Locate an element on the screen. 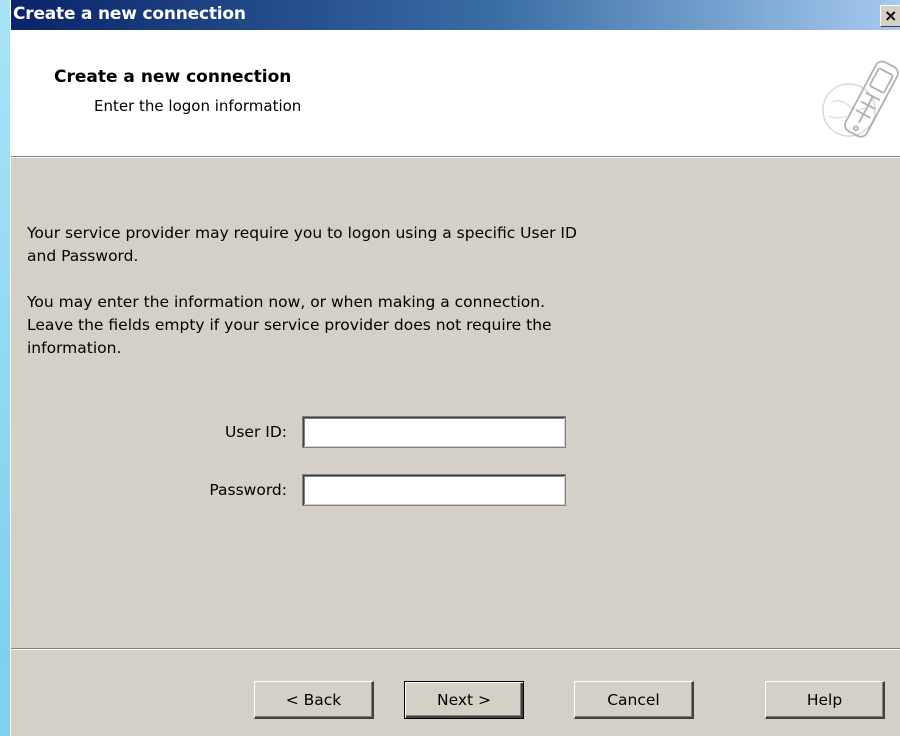 The image size is (900, 736). header-title: Create a new connection is located at coordinates (173, 77).